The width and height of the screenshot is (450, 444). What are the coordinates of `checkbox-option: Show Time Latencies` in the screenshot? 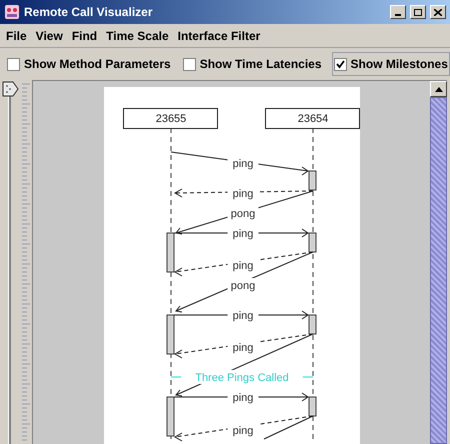 It's located at (252, 64).